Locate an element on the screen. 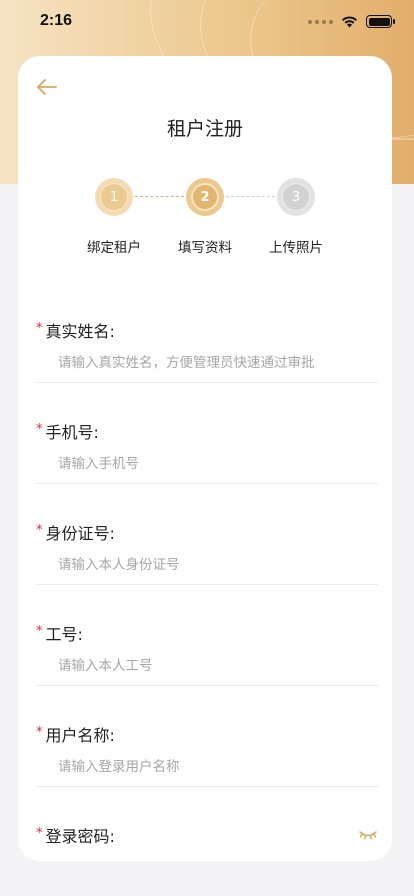 The width and height of the screenshot is (414, 896). field-password: * 登录密码: is located at coordinates (207, 837).